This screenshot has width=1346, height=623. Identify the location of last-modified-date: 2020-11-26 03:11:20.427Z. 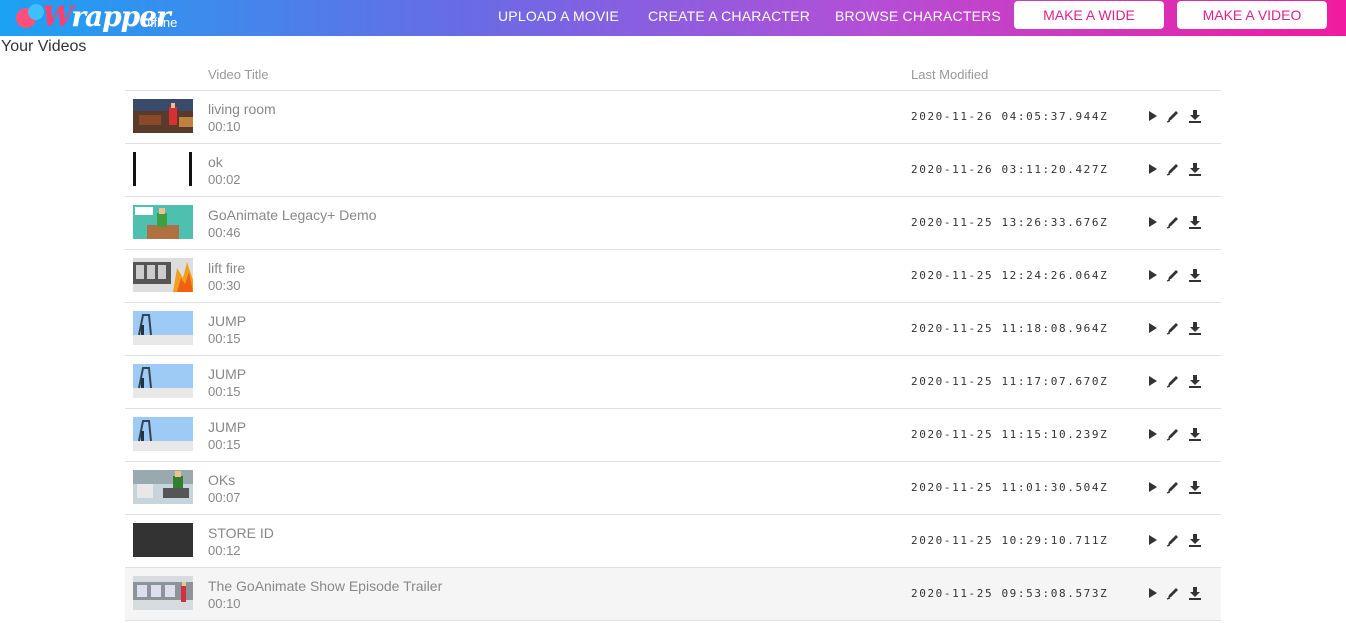
(1010, 169).